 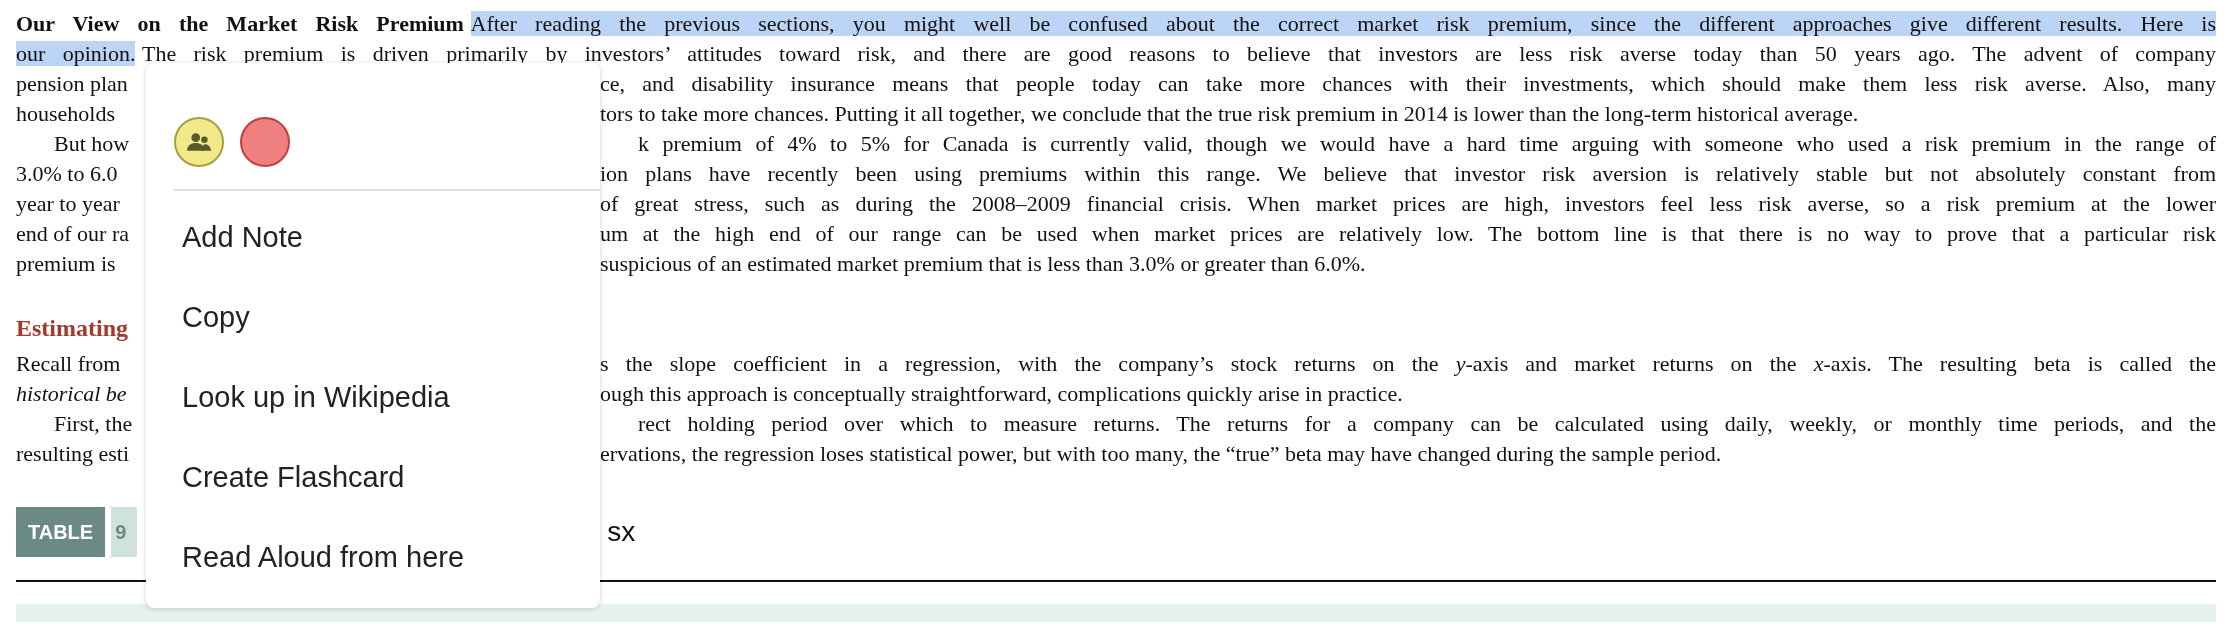 What do you see at coordinates (373, 397) in the screenshot?
I see `menu-item: Look up in Wikipedia` at bounding box center [373, 397].